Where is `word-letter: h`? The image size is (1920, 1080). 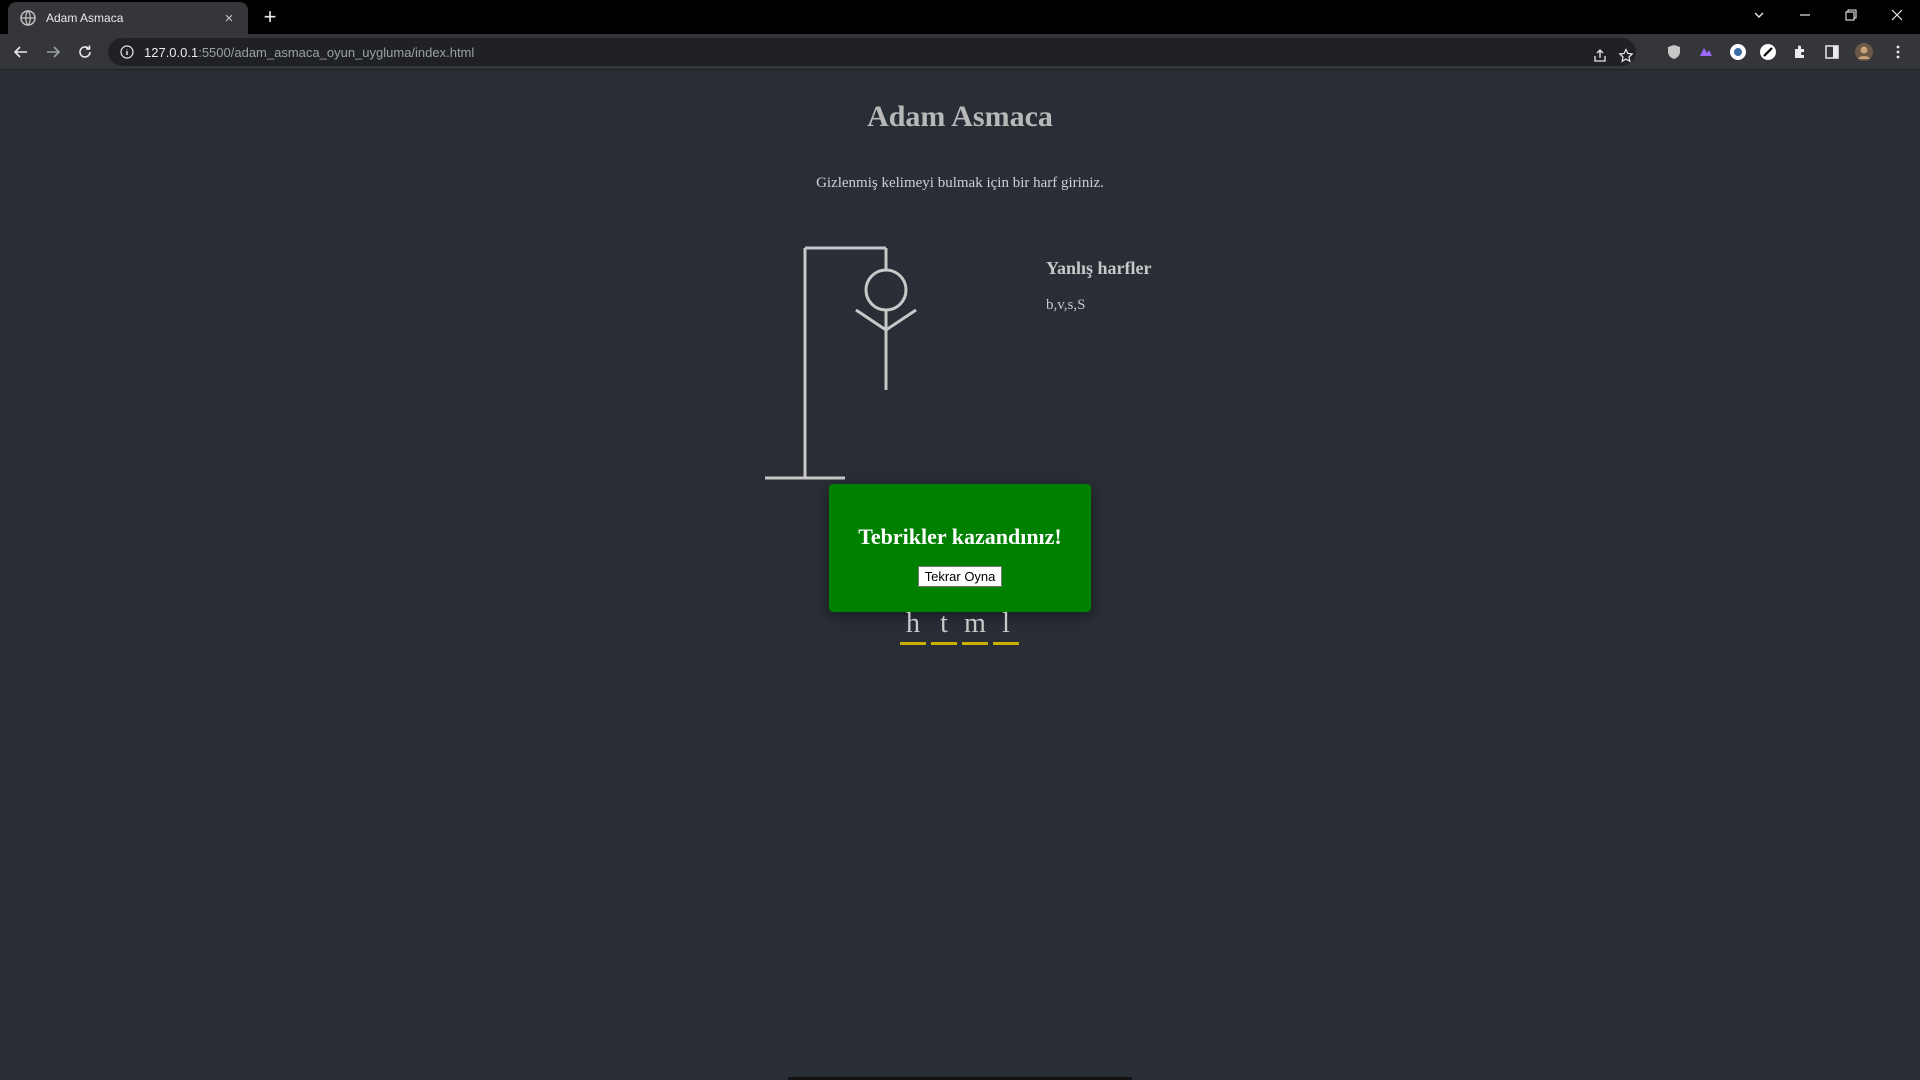 word-letter: h is located at coordinates (913, 626).